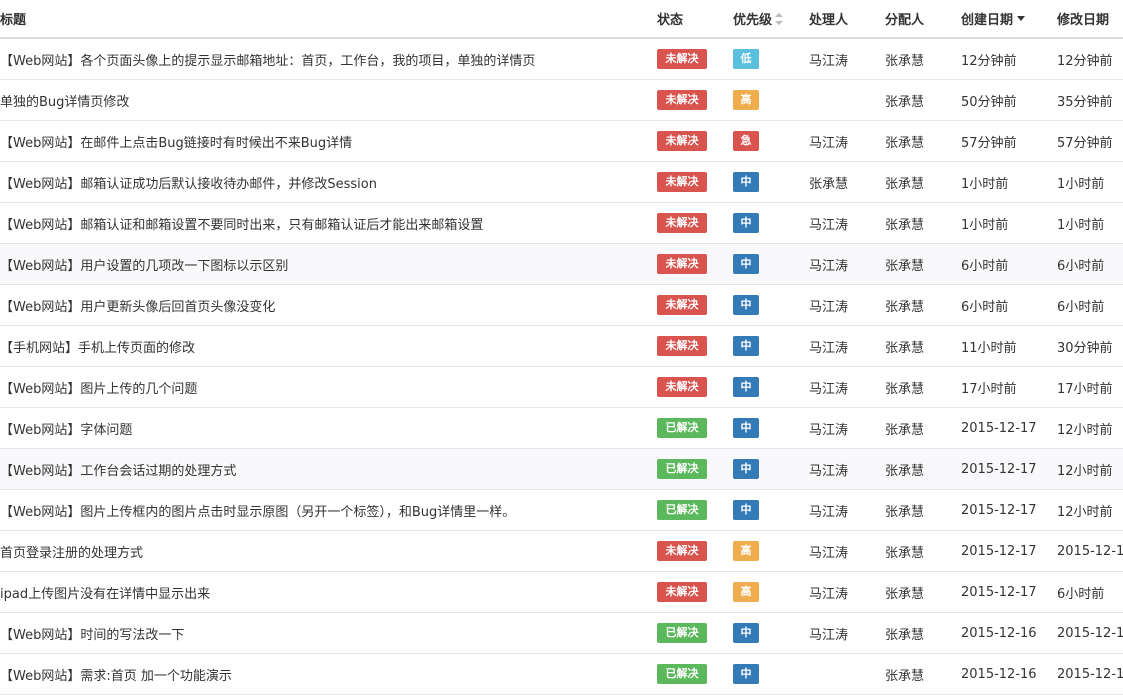 This screenshot has width=1123, height=695. I want to click on issue-title: 【Web网站】图片上传的几个问题, so click(320, 387).